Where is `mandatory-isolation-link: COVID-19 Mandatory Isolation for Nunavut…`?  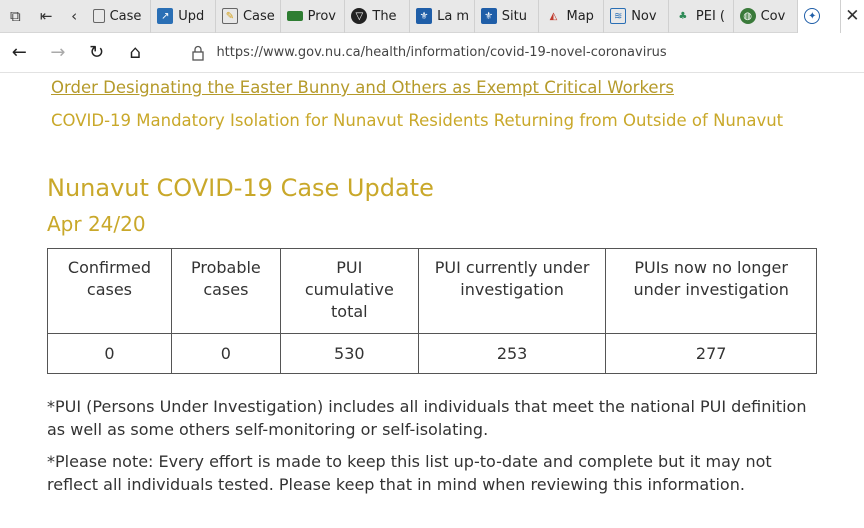 mandatory-isolation-link: COVID-19 Mandatory Isolation for Nunavut… is located at coordinates (417, 120).